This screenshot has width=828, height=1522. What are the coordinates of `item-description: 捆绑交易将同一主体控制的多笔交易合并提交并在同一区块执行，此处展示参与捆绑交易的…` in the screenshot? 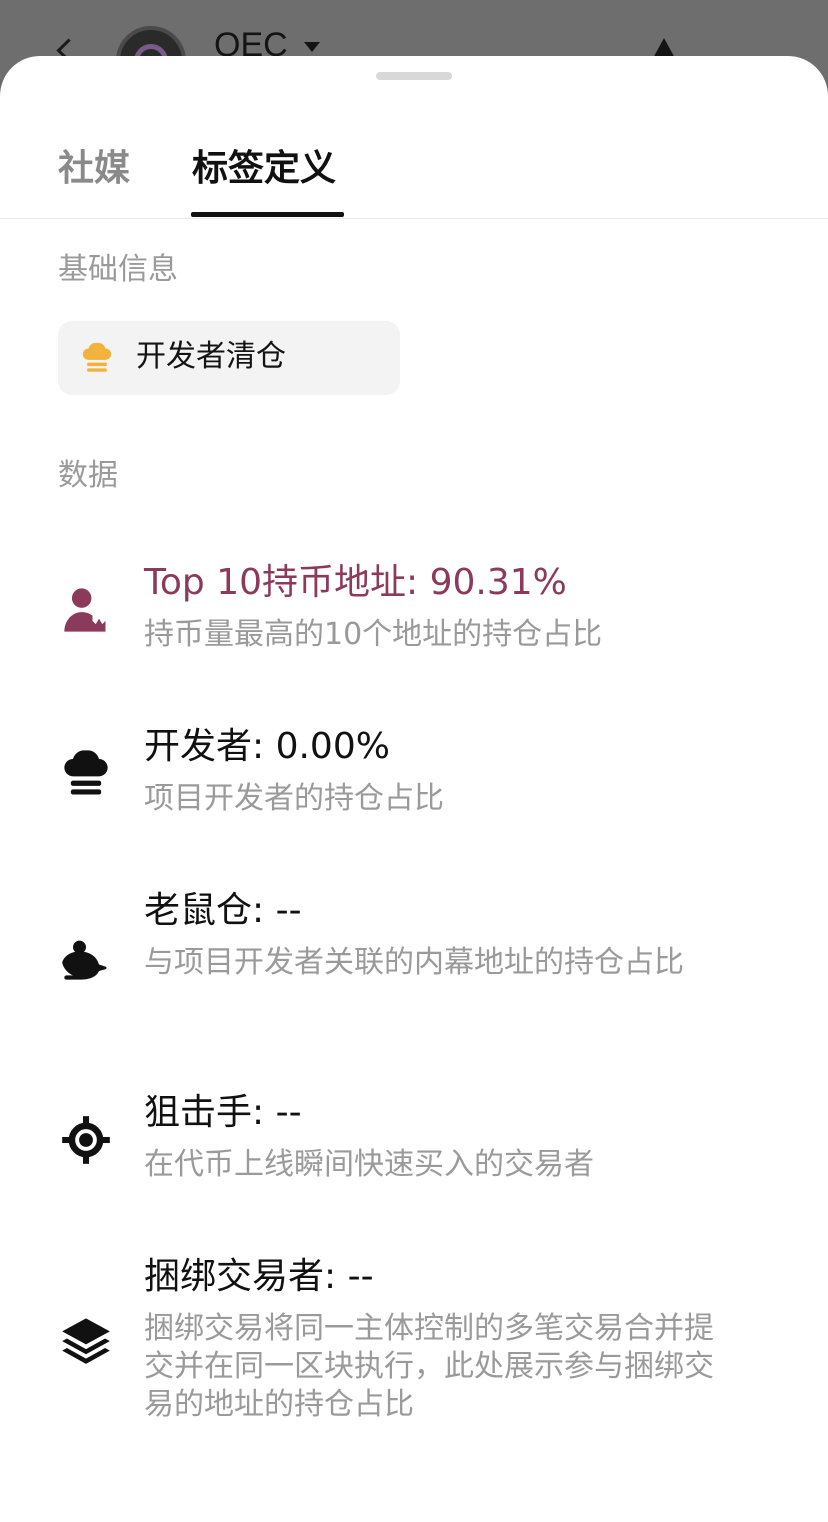 It's located at (429, 1366).